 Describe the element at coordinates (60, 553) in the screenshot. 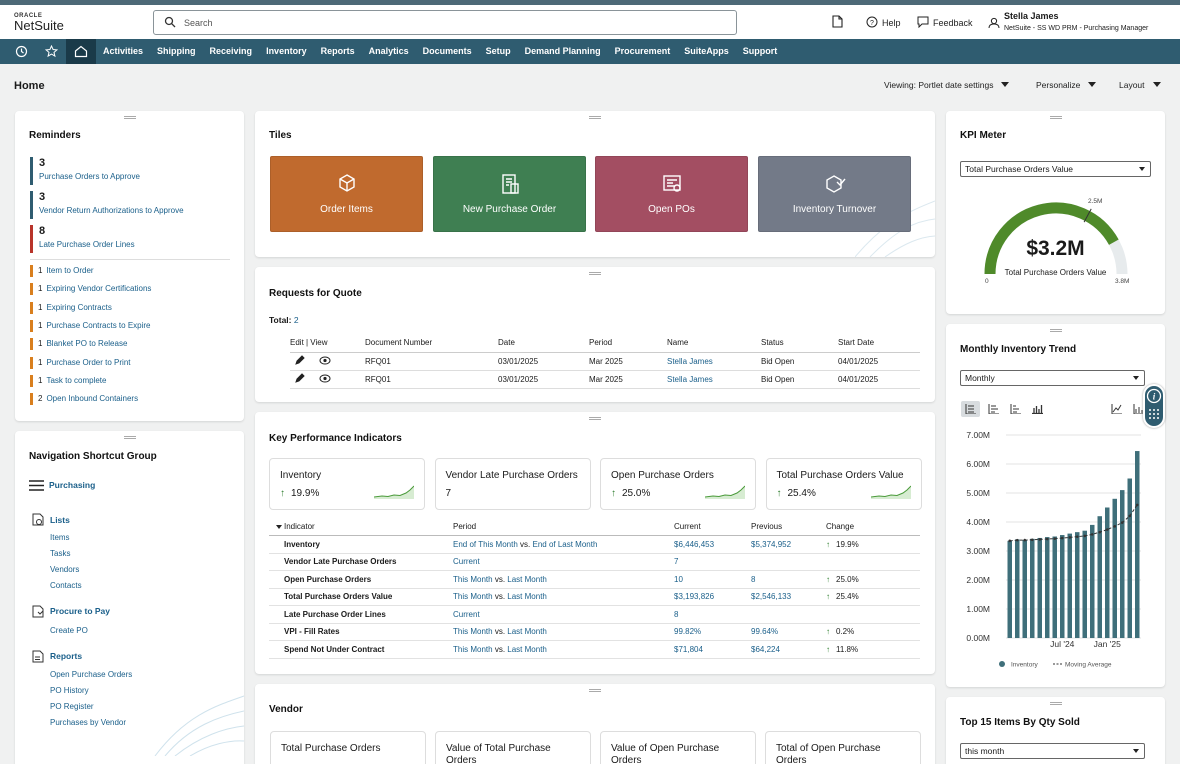

I see `shortcut-tasks: Tasks` at that location.